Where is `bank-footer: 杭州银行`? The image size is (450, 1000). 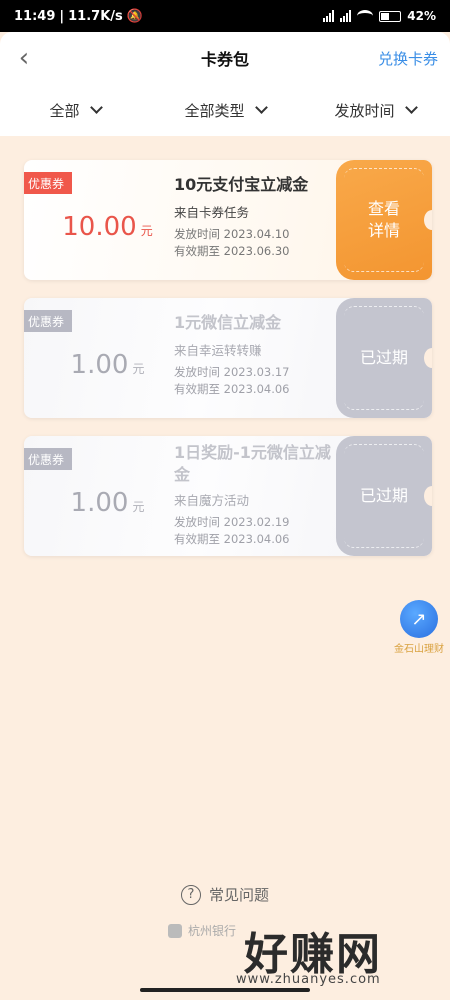 bank-footer: 杭州银行 is located at coordinates (202, 930).